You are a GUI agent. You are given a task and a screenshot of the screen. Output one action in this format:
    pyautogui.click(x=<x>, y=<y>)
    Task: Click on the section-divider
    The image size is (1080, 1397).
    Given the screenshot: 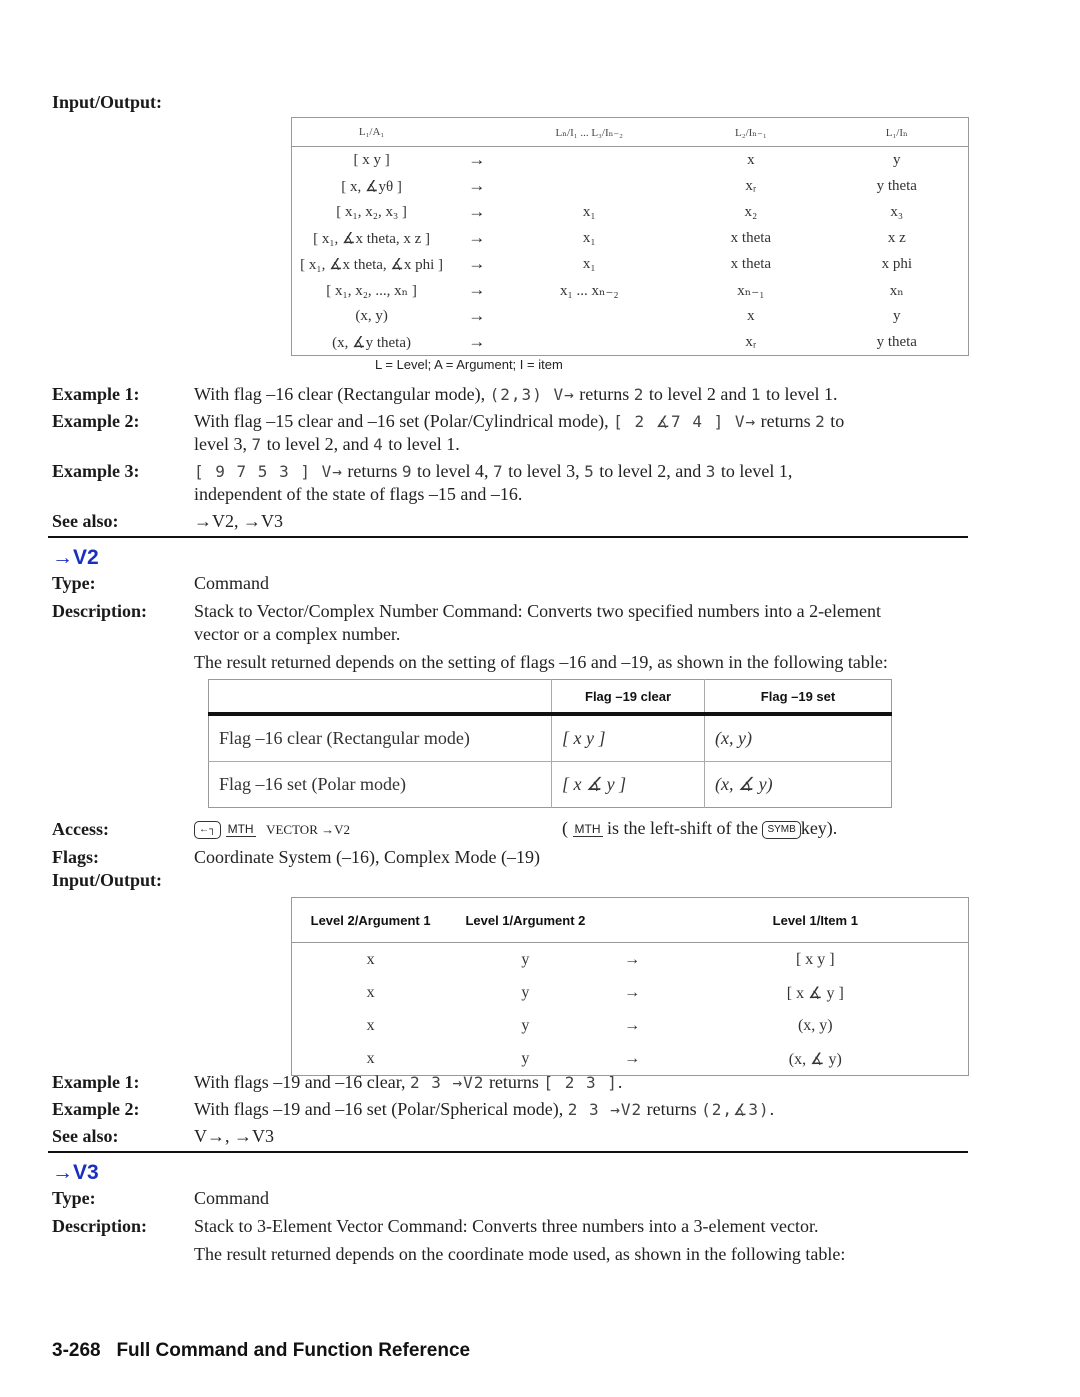 What is the action you would take?
    pyautogui.click(x=508, y=537)
    